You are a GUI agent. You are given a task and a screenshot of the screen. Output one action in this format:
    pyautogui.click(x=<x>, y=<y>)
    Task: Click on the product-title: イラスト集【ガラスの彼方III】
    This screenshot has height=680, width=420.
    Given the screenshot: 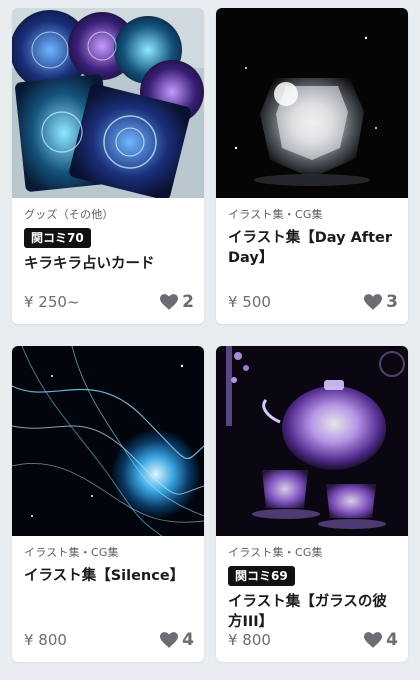 What is the action you would take?
    pyautogui.click(x=312, y=612)
    